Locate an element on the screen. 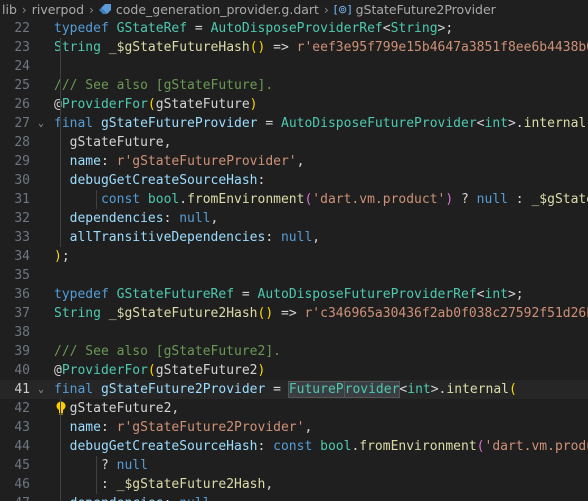  code-text: @ProviderFor(gStateFuture) is located at coordinates (156, 104).